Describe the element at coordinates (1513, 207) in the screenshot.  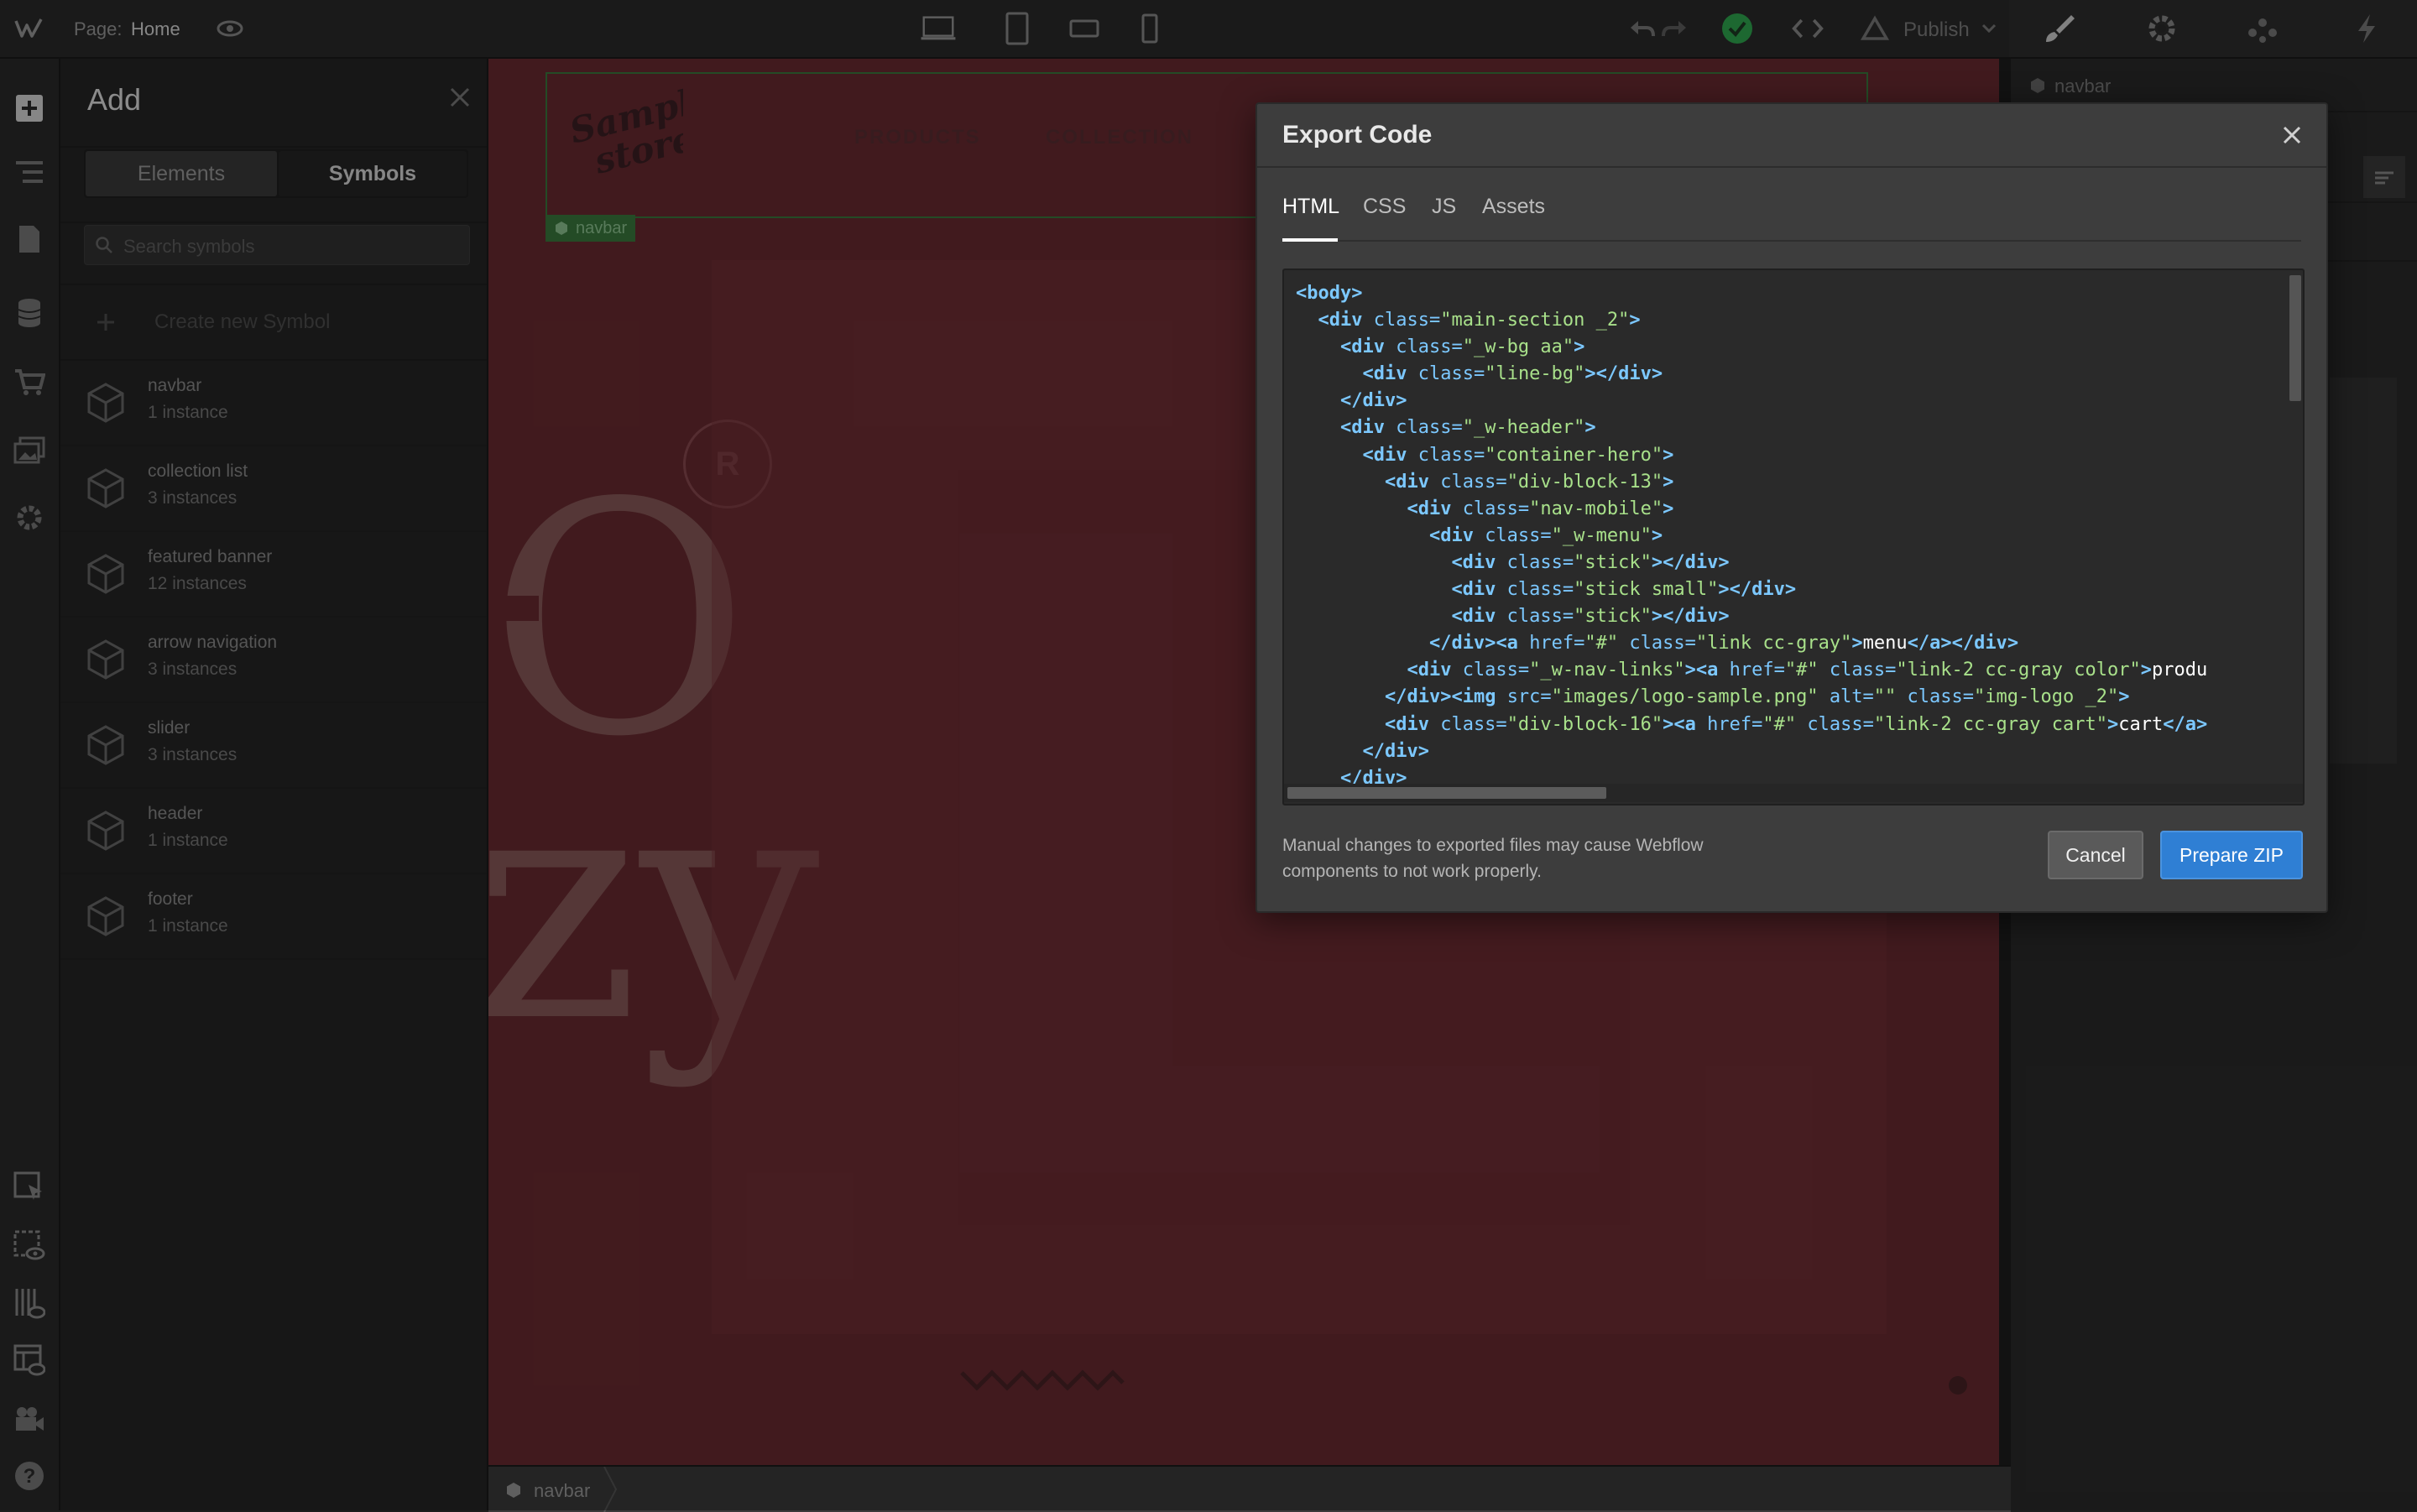
I see `tab-assets: Assets` at that location.